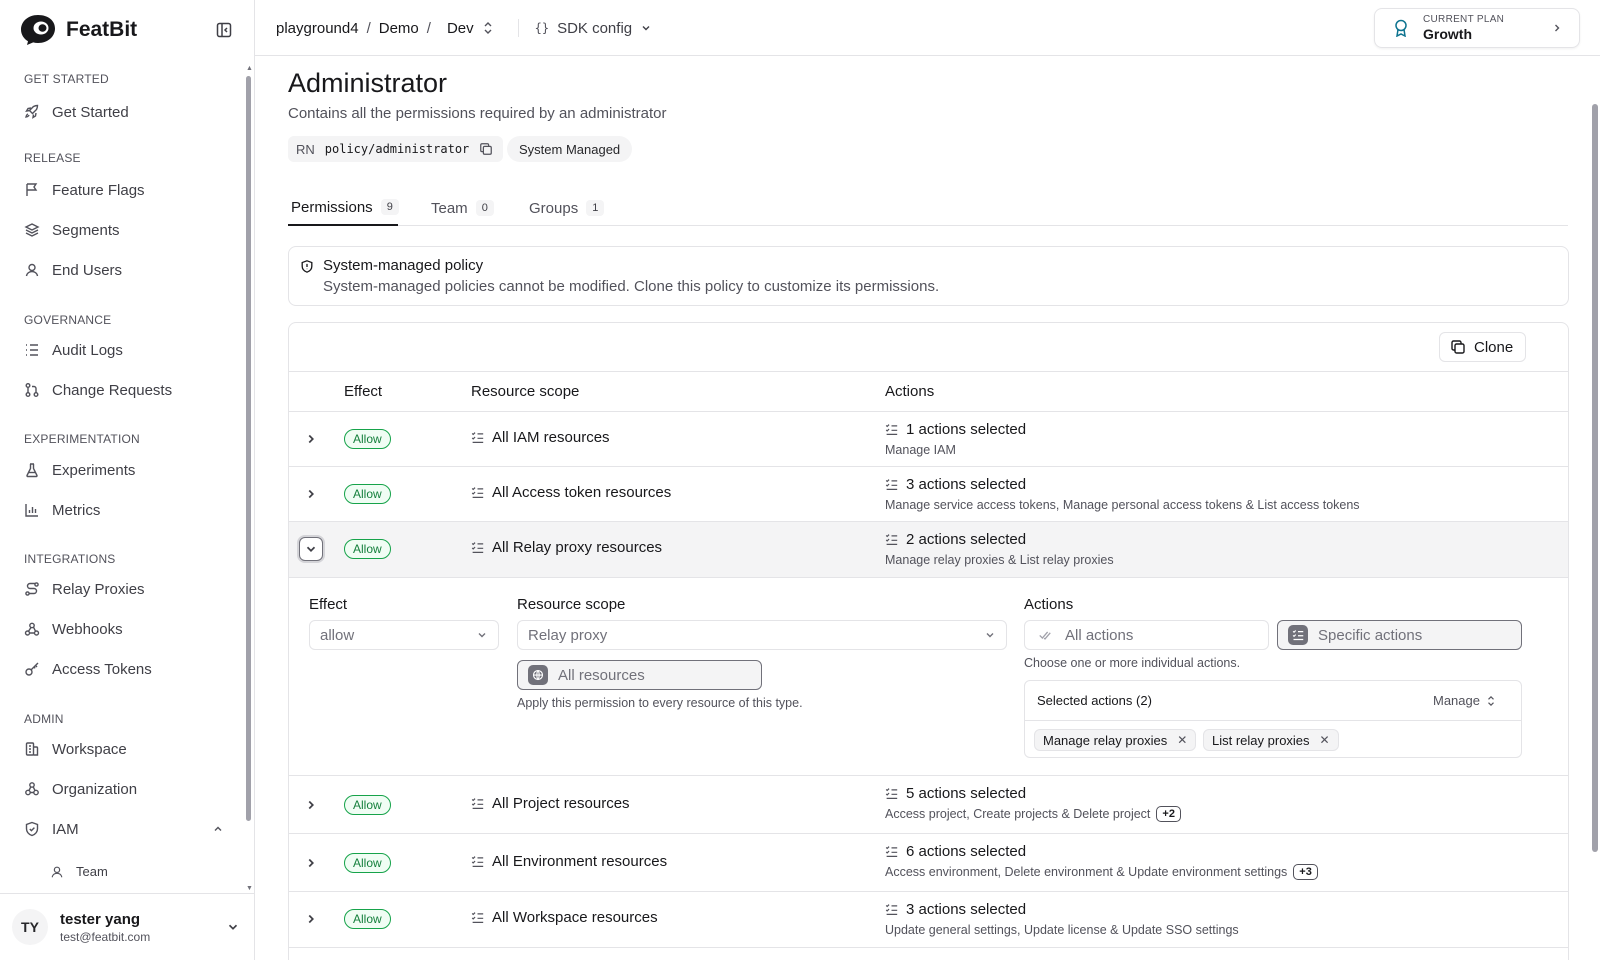 Image resolution: width=1600 pixels, height=960 pixels. Describe the element at coordinates (66, 79) in the screenshot. I see `section-label-get-started: GET STARTED` at that location.